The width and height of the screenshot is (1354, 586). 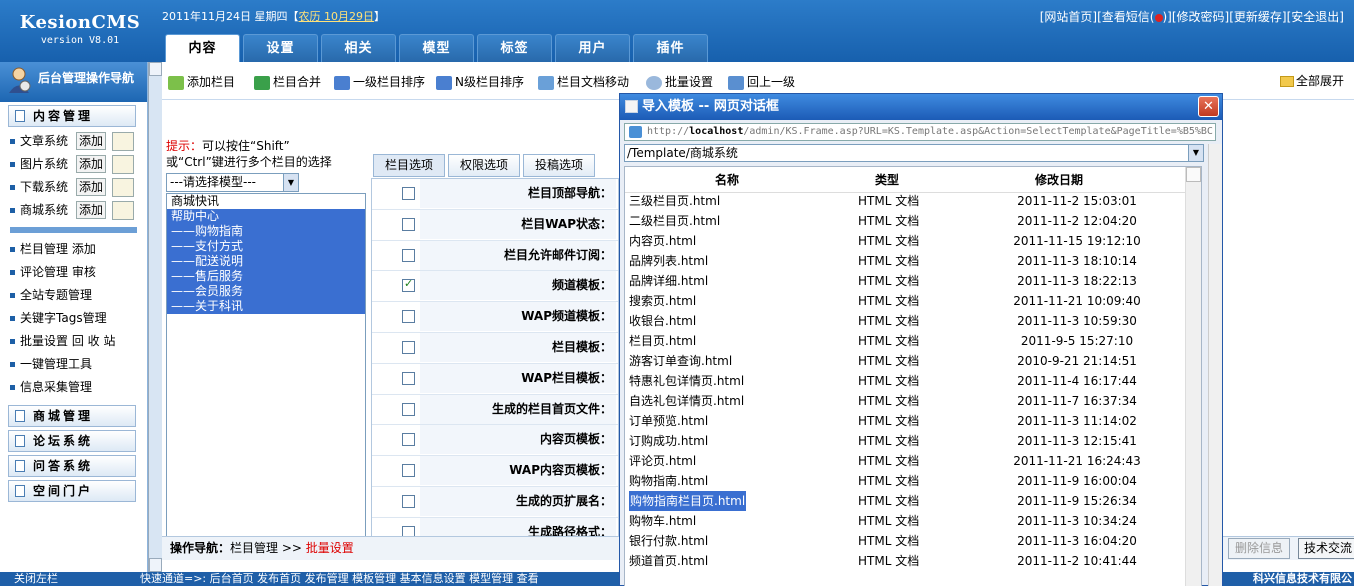 I want to click on image-system-link: 图片系统, so click(x=44, y=164).